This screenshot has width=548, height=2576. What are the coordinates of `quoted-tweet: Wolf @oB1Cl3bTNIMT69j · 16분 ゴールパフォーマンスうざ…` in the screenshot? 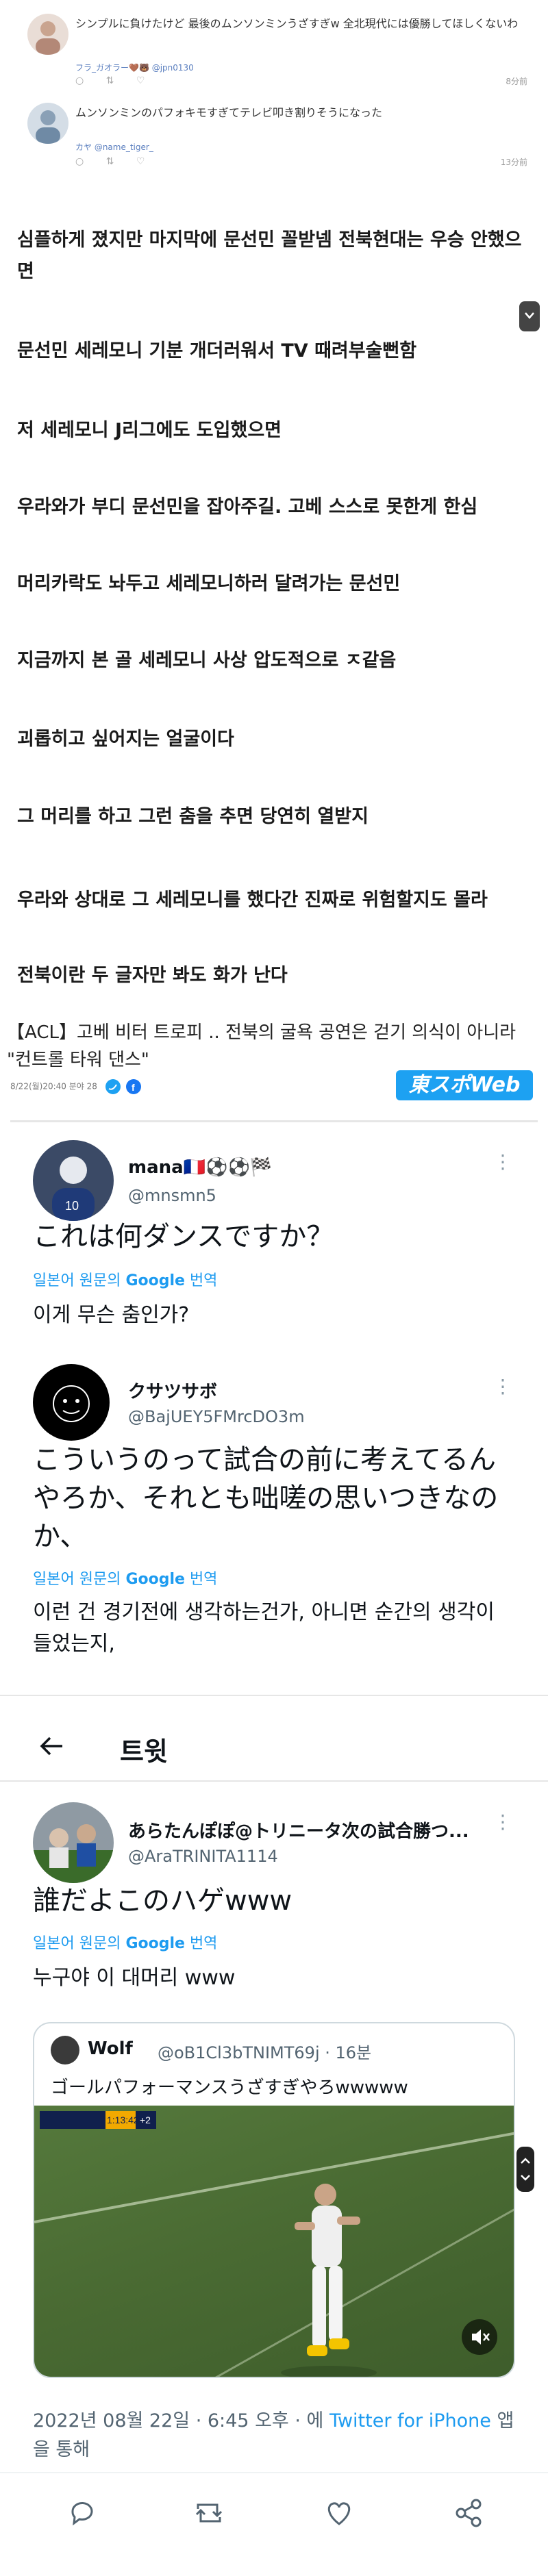 It's located at (274, 2200).